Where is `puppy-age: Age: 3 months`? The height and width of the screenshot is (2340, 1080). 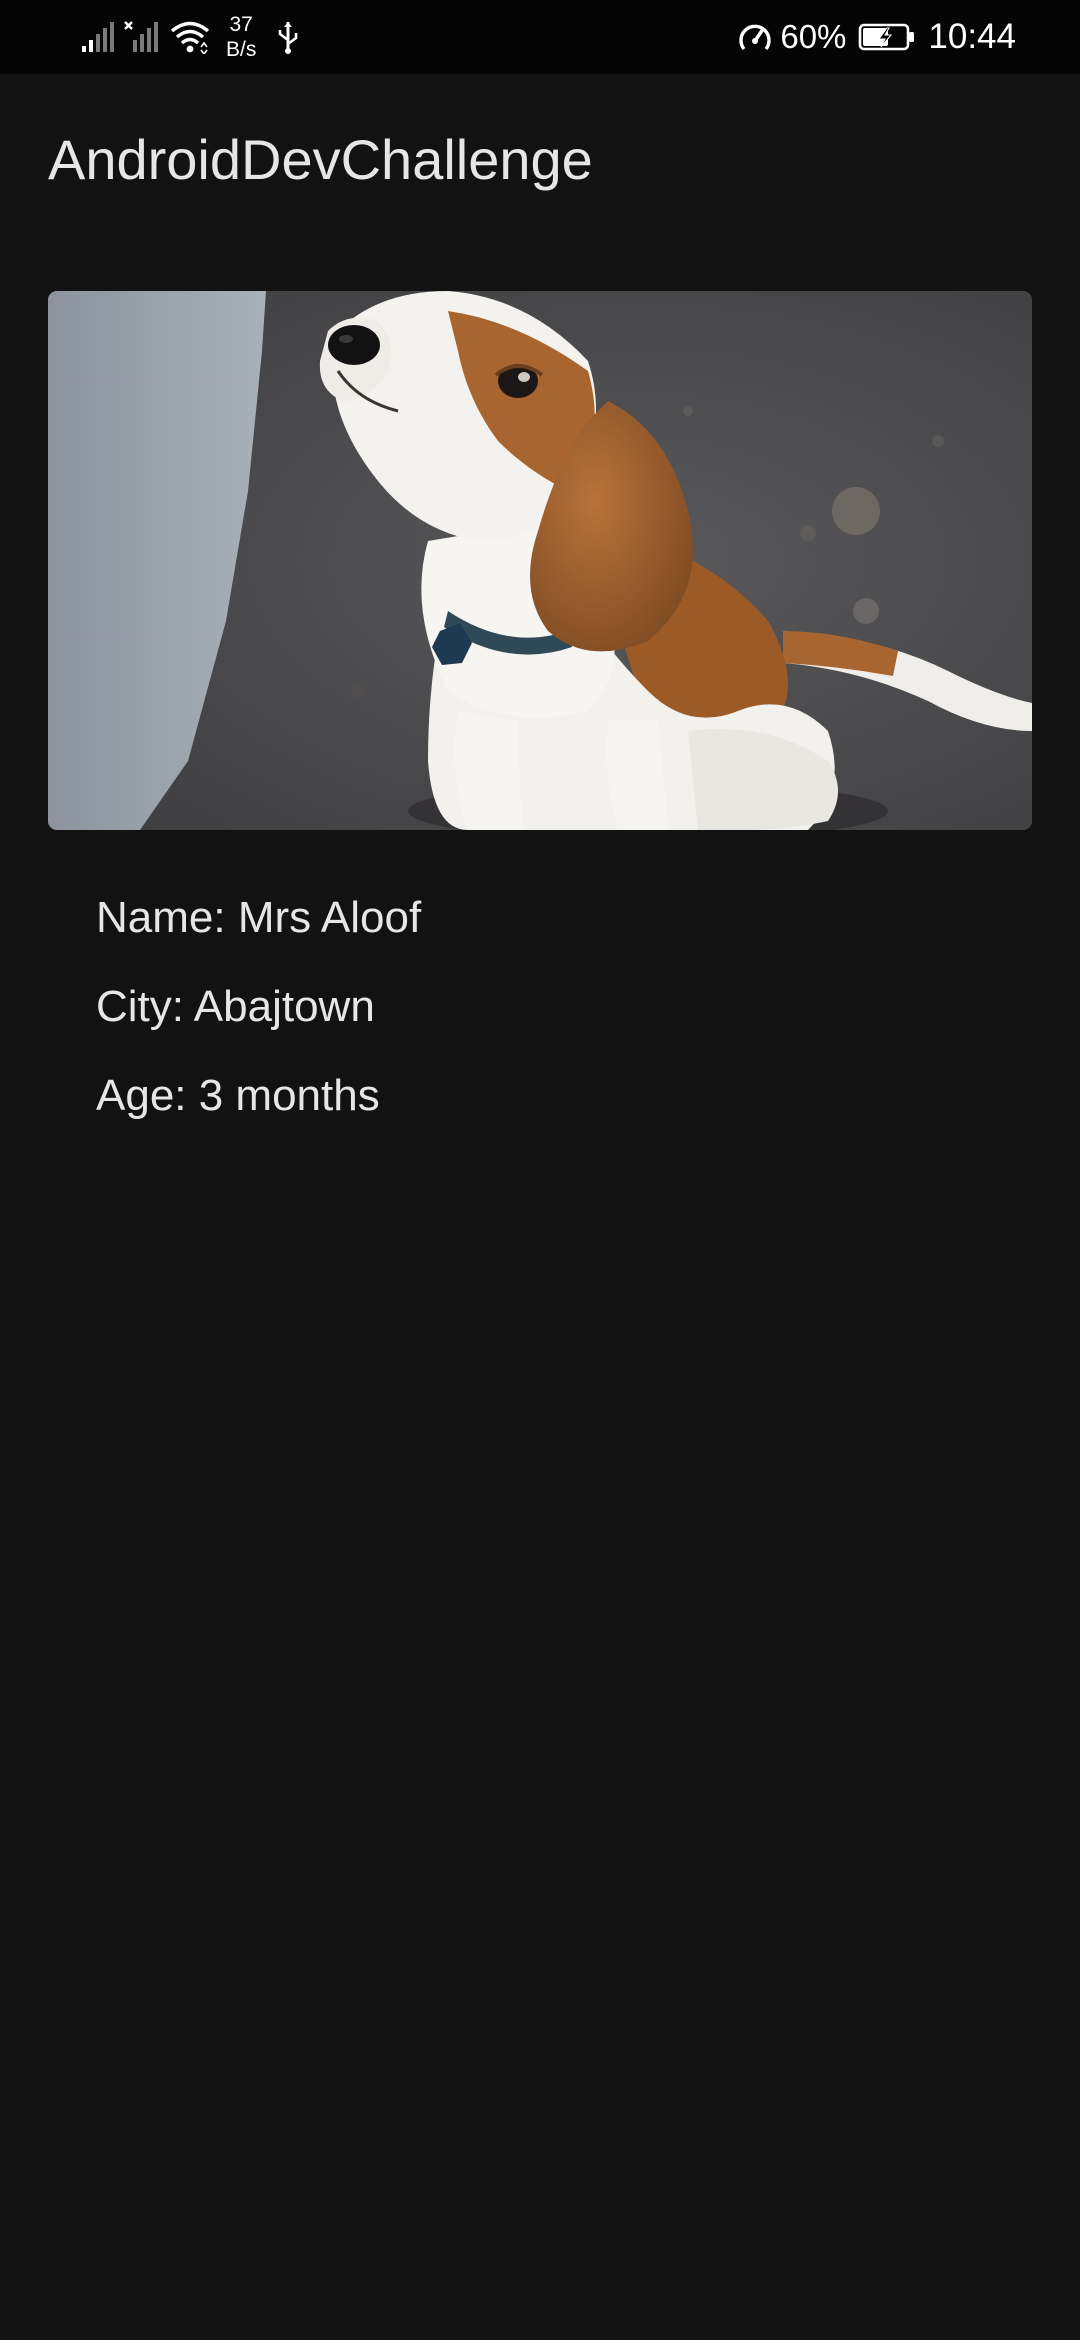
puppy-age: Age: 3 months is located at coordinates (238, 1095).